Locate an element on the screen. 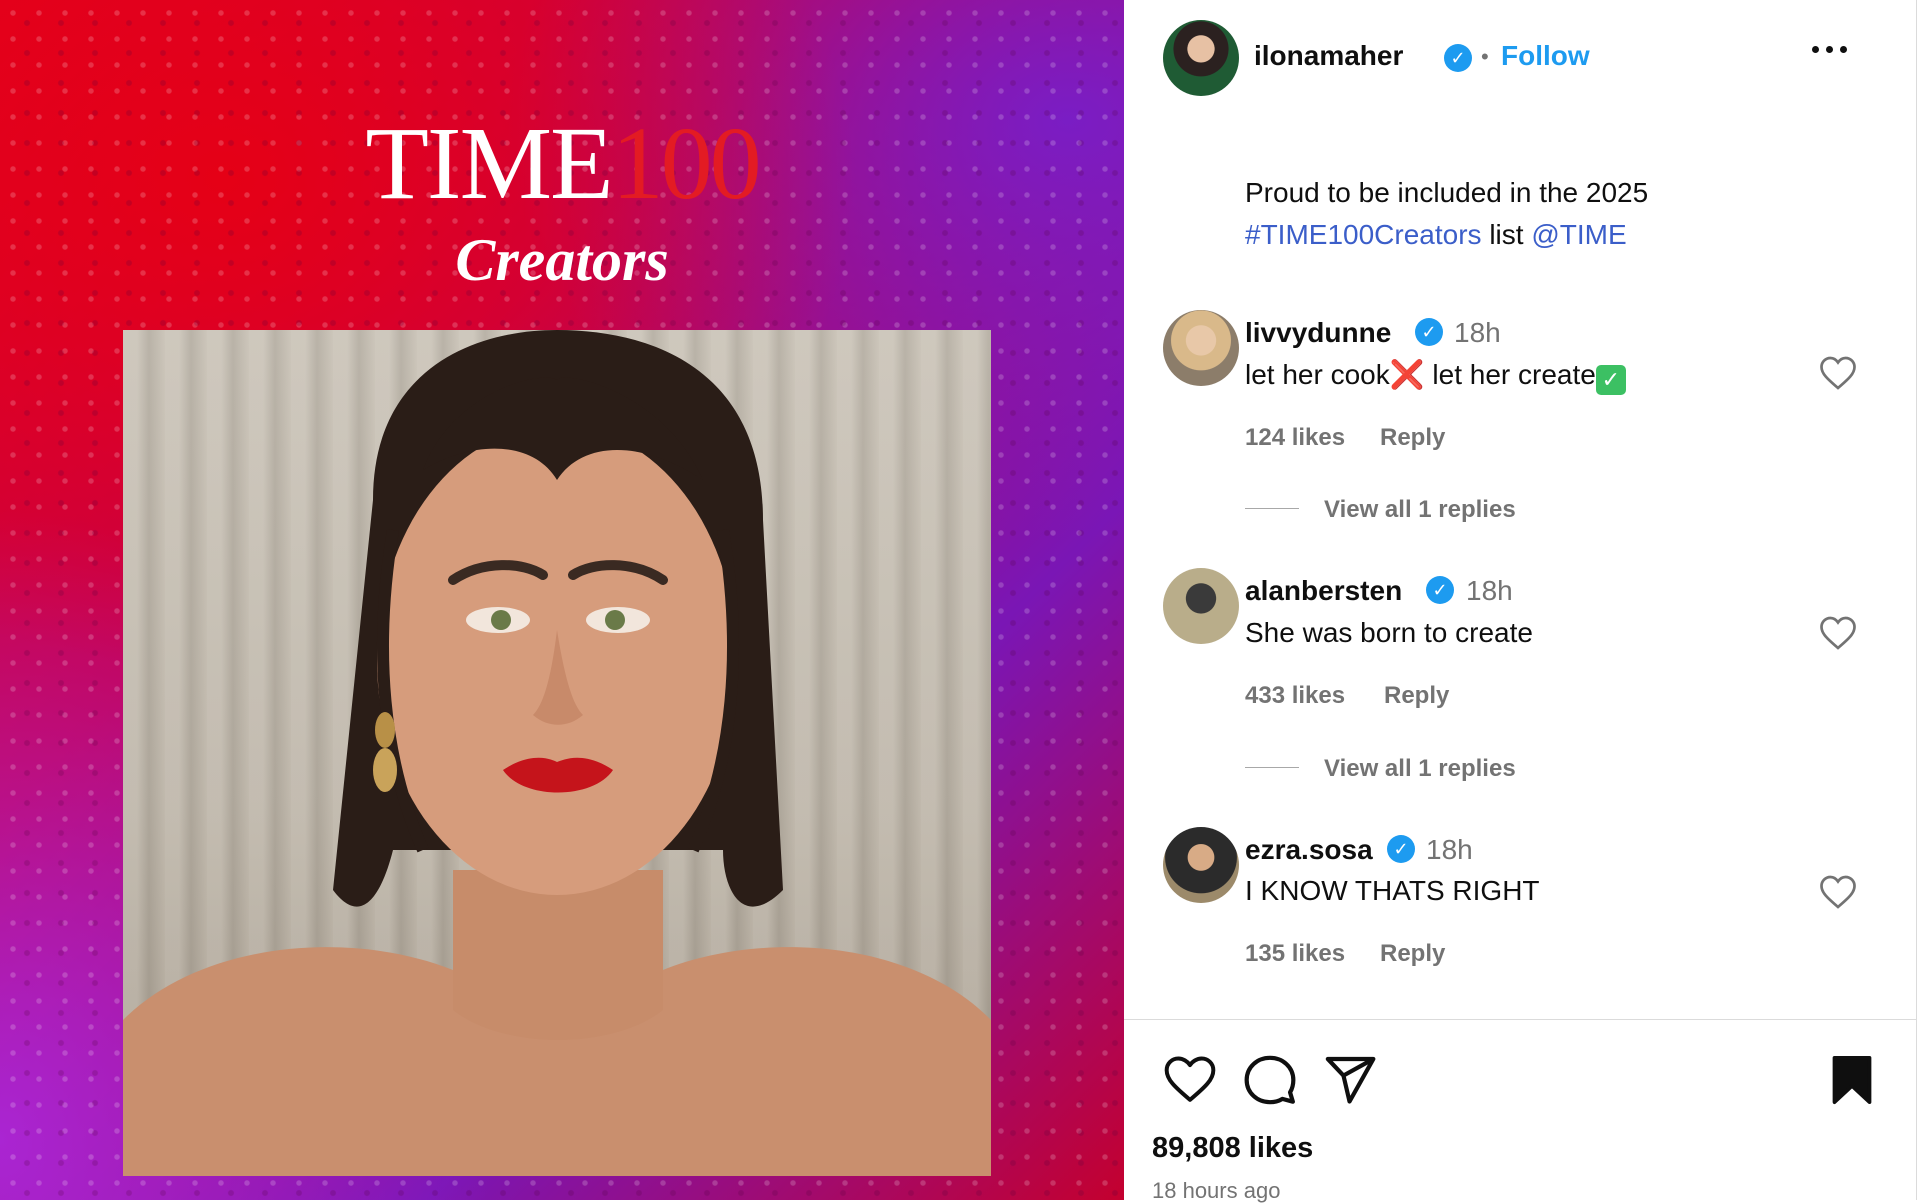  comment-text: let her cook❌ let her create ✓ is located at coordinates (1435, 376).